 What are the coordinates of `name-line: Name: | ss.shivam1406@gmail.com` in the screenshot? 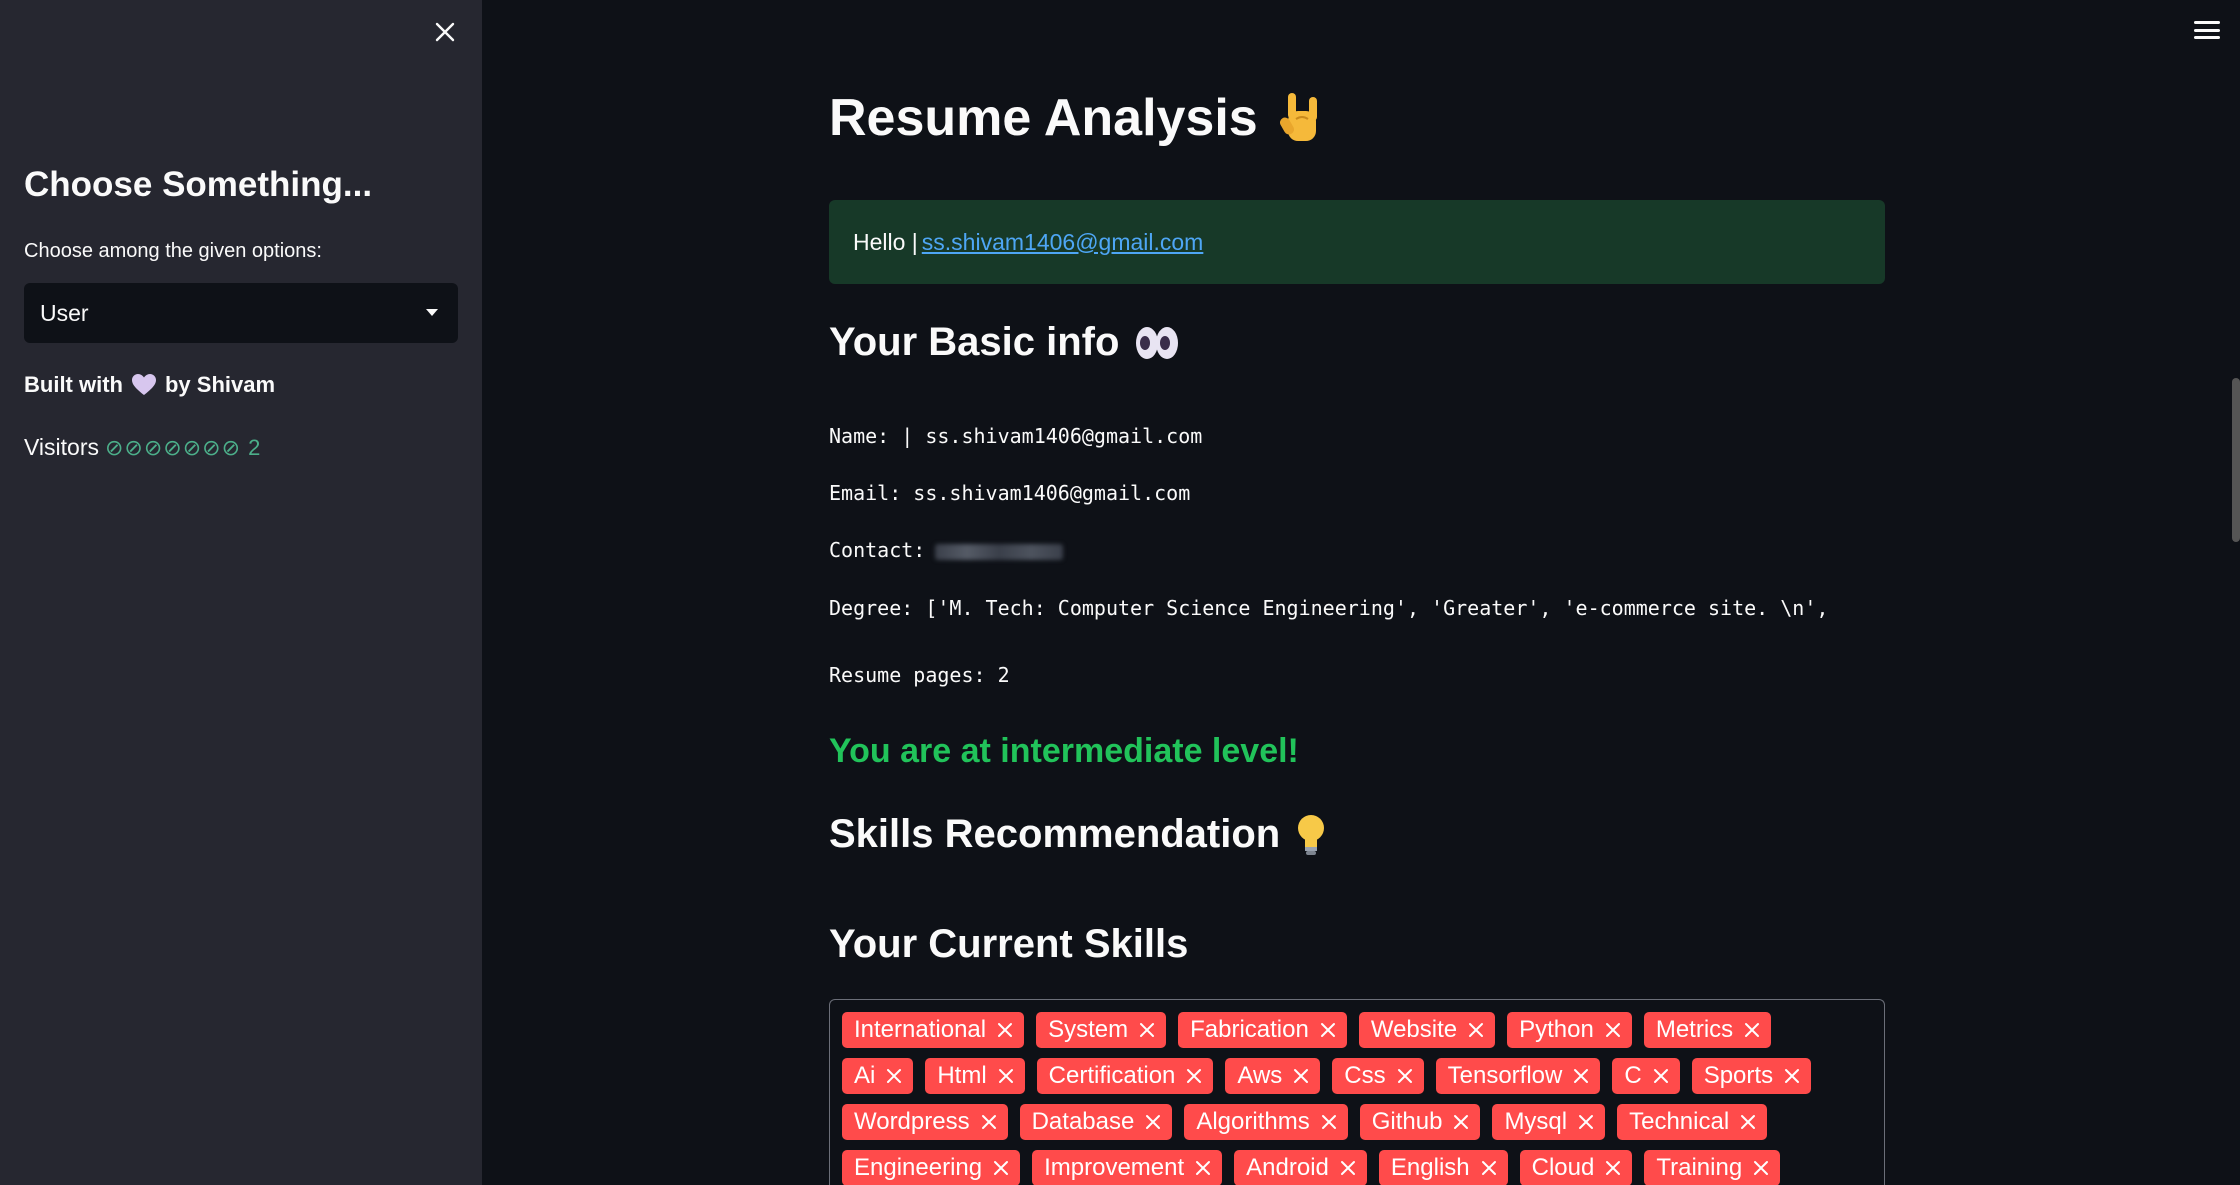 It's located at (1016, 436).